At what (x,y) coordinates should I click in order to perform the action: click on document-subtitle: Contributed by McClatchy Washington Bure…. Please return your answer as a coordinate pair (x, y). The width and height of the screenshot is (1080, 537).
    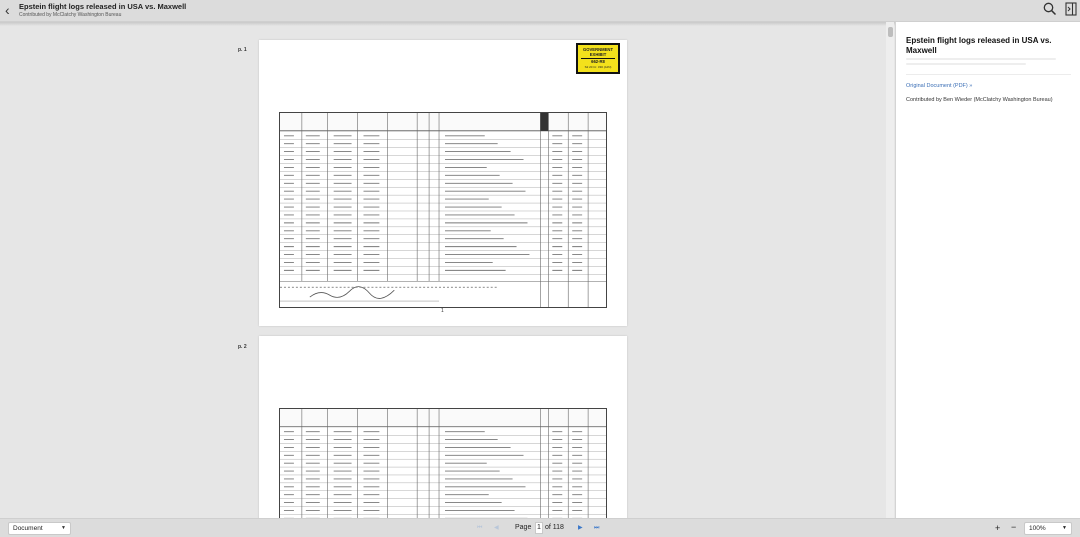
    Looking at the image, I should click on (70, 15).